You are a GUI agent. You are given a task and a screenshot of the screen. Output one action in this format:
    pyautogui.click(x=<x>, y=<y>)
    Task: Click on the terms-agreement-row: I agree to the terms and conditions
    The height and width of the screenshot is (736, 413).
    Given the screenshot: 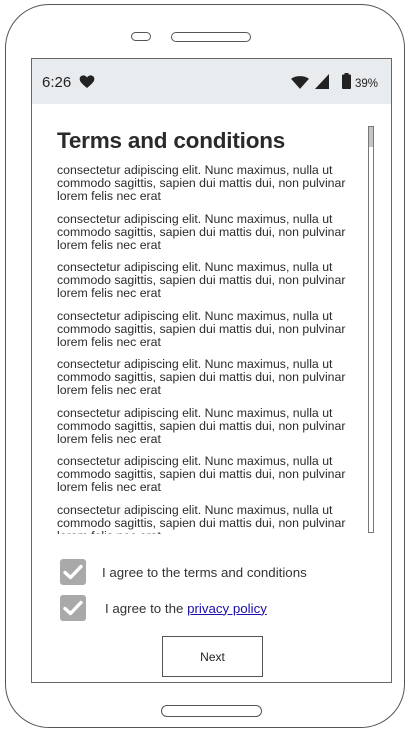 What is the action you would take?
    pyautogui.click(x=183, y=572)
    